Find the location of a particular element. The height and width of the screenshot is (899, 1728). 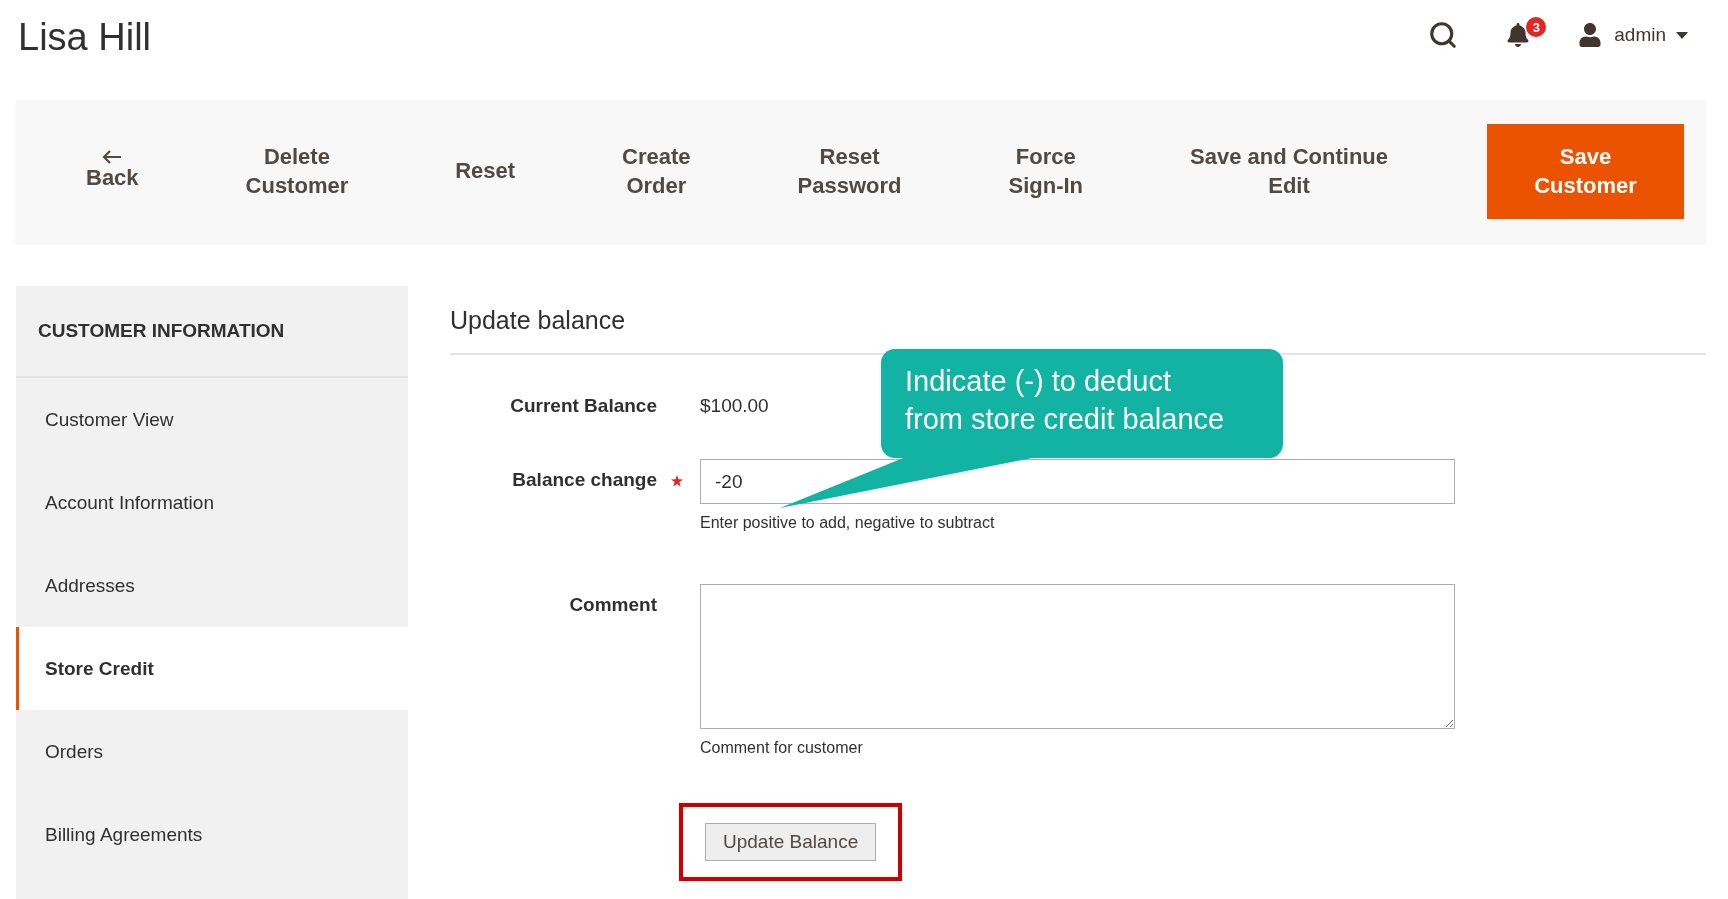

save-button: Save Customer is located at coordinates (1585, 171).